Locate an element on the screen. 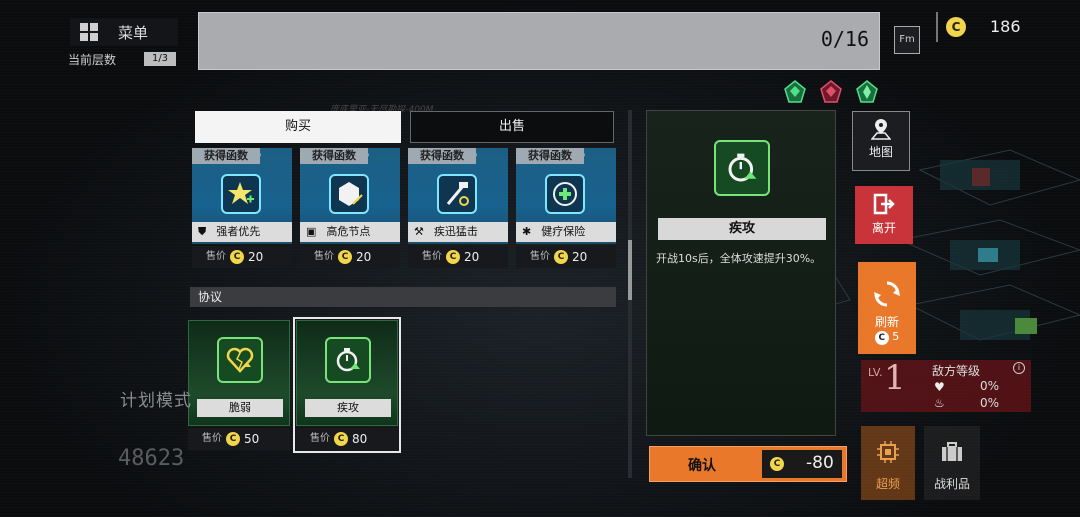 This screenshot has height=517, width=1080. card-namebar: ▣ 高危节点 is located at coordinates (350, 232).